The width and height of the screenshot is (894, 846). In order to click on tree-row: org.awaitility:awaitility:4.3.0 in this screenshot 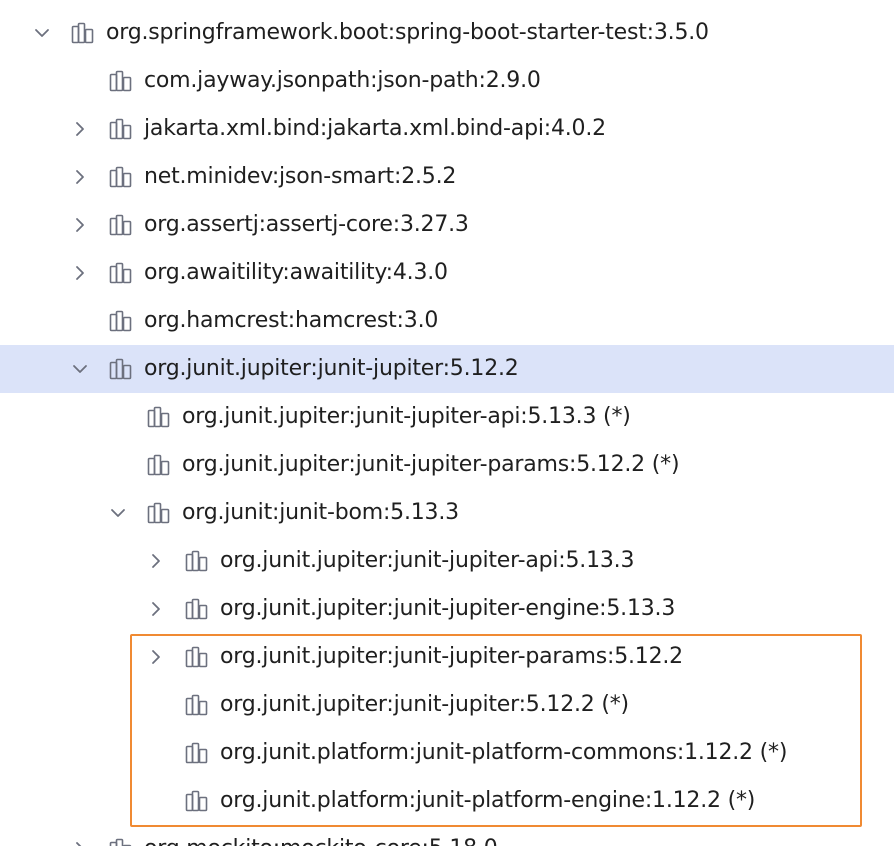, I will do `click(447, 273)`.